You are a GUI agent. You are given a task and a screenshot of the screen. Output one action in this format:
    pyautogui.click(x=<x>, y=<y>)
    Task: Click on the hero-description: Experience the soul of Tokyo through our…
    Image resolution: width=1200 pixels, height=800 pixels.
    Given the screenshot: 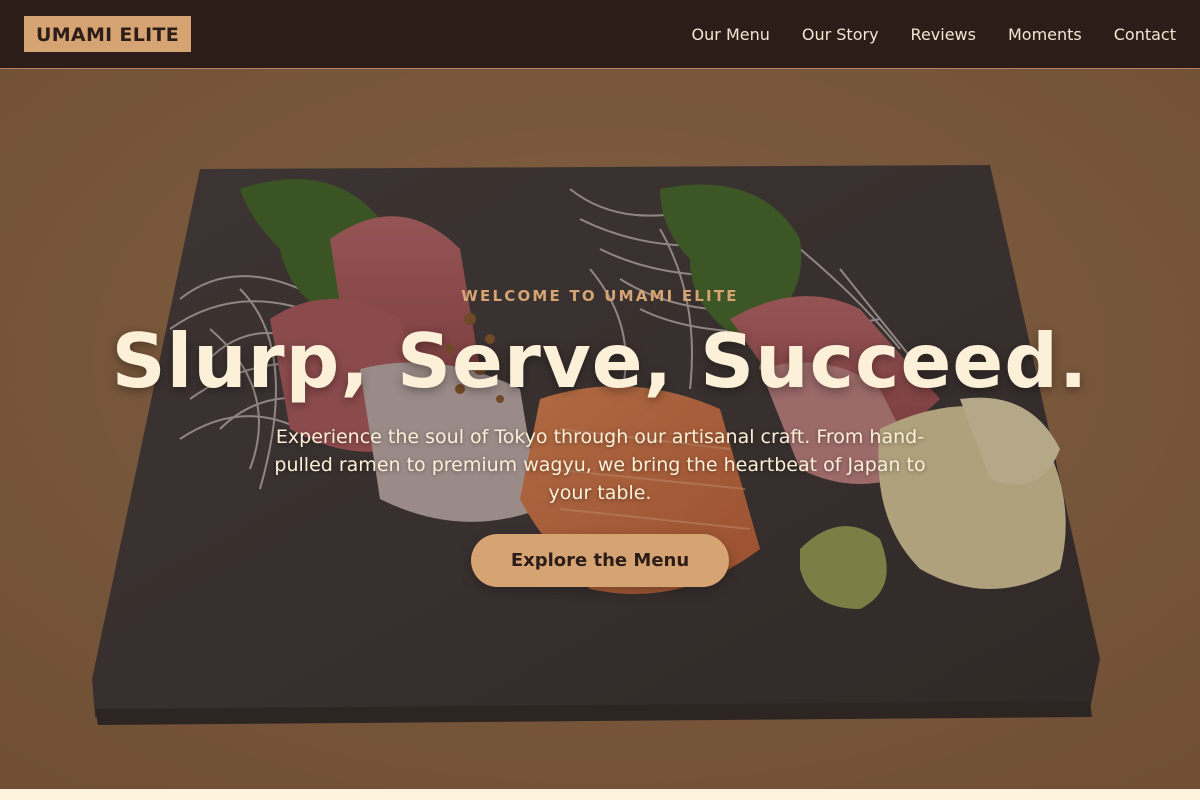 What is the action you would take?
    pyautogui.click(x=600, y=465)
    